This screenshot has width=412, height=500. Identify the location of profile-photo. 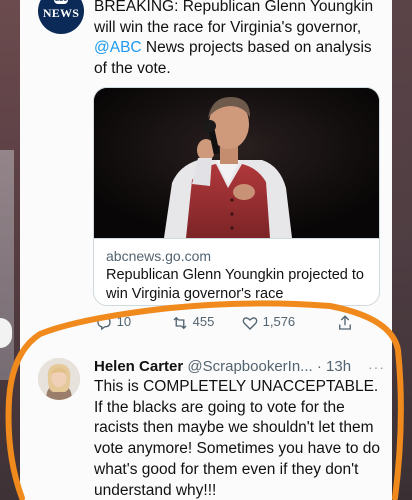
(59, 379).